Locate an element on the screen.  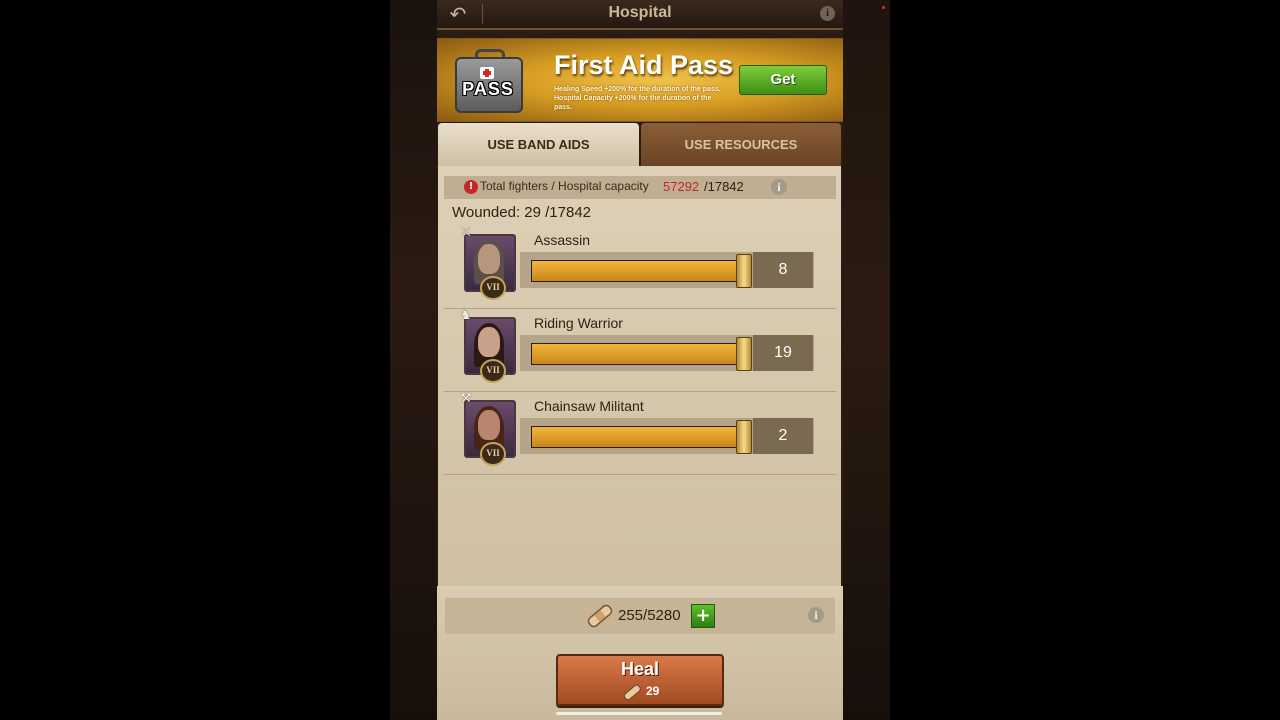
header-bar: ↶ Hospital i is located at coordinates (640, 15).